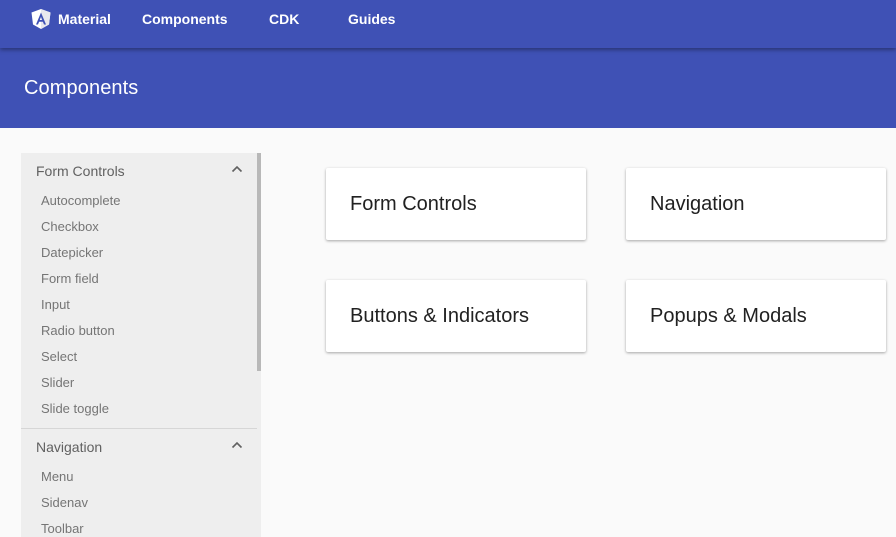 This screenshot has height=537, width=896. Describe the element at coordinates (139, 446) in the screenshot. I see `sidebar-section-navigation: Navigation` at that location.